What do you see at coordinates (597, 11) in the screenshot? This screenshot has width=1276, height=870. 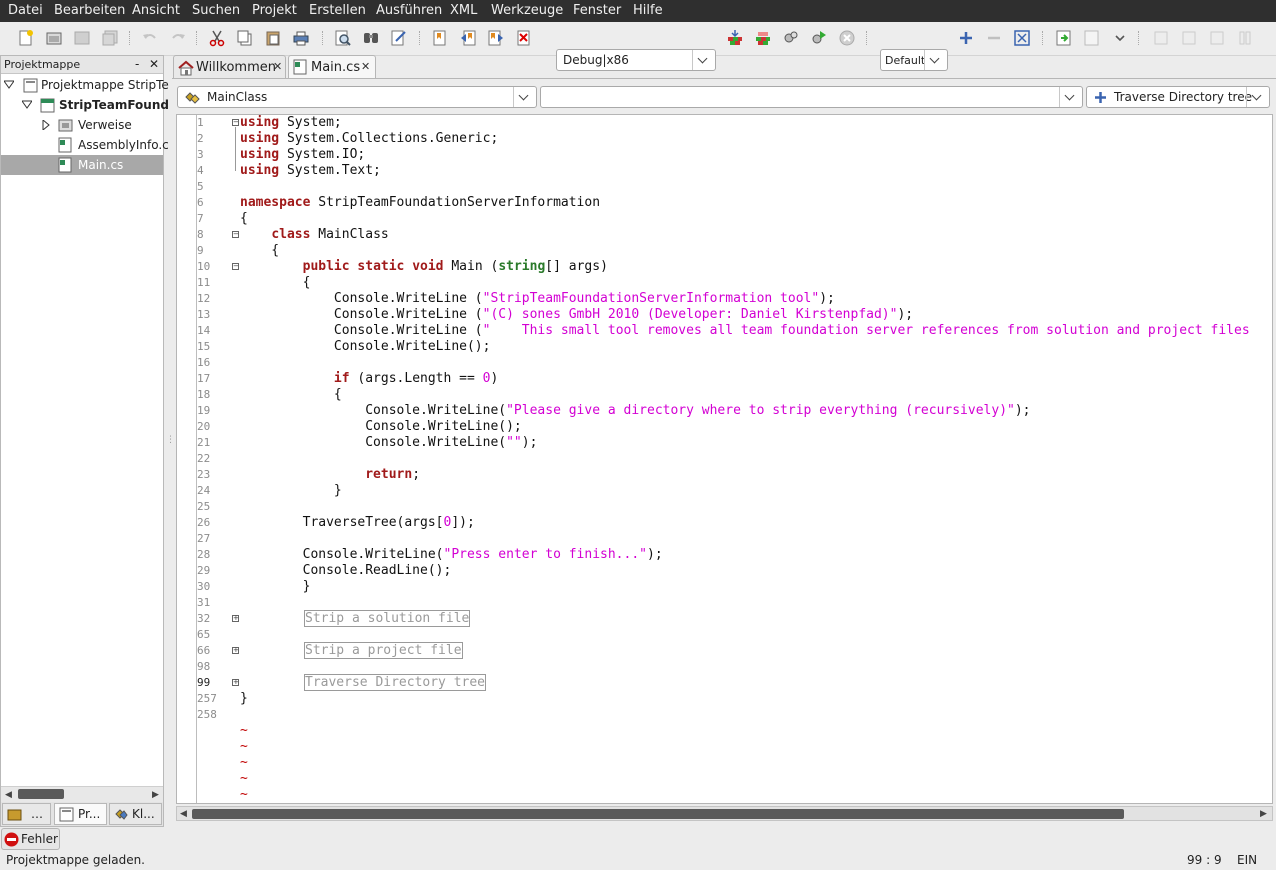 I see `menu-fenster: Fenster` at bounding box center [597, 11].